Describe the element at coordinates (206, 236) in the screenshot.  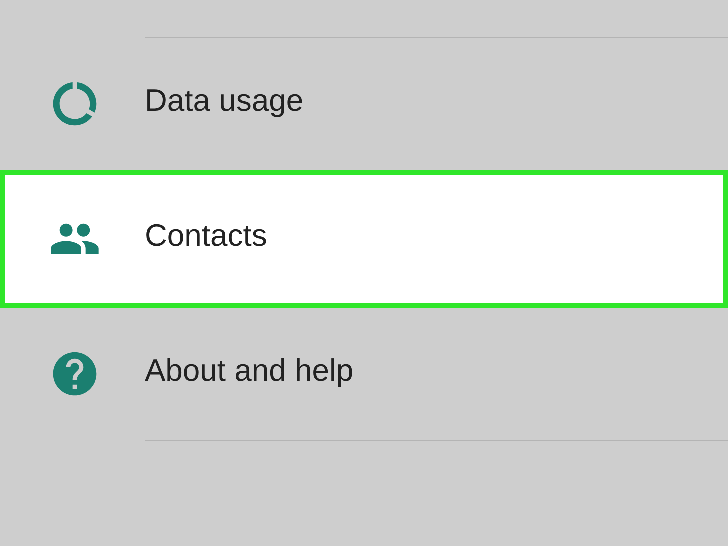
I see `item-label: Contacts` at that location.